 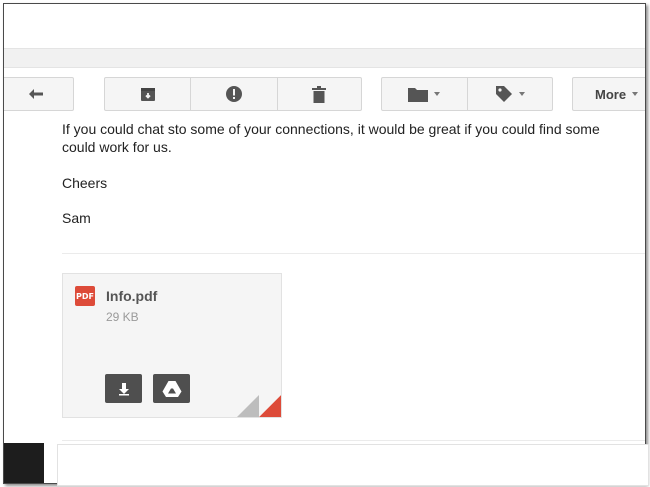 I want to click on action-button-group, so click(x=233, y=94).